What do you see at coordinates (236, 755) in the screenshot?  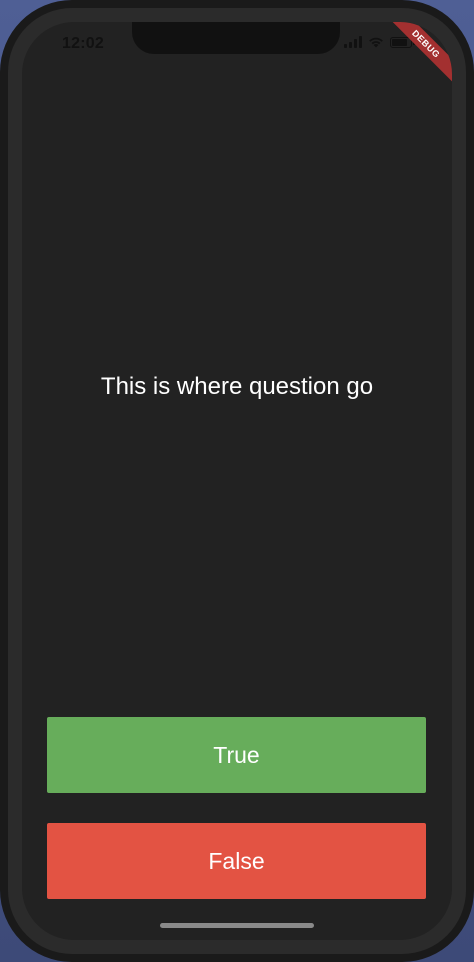 I see `true-button: True` at bounding box center [236, 755].